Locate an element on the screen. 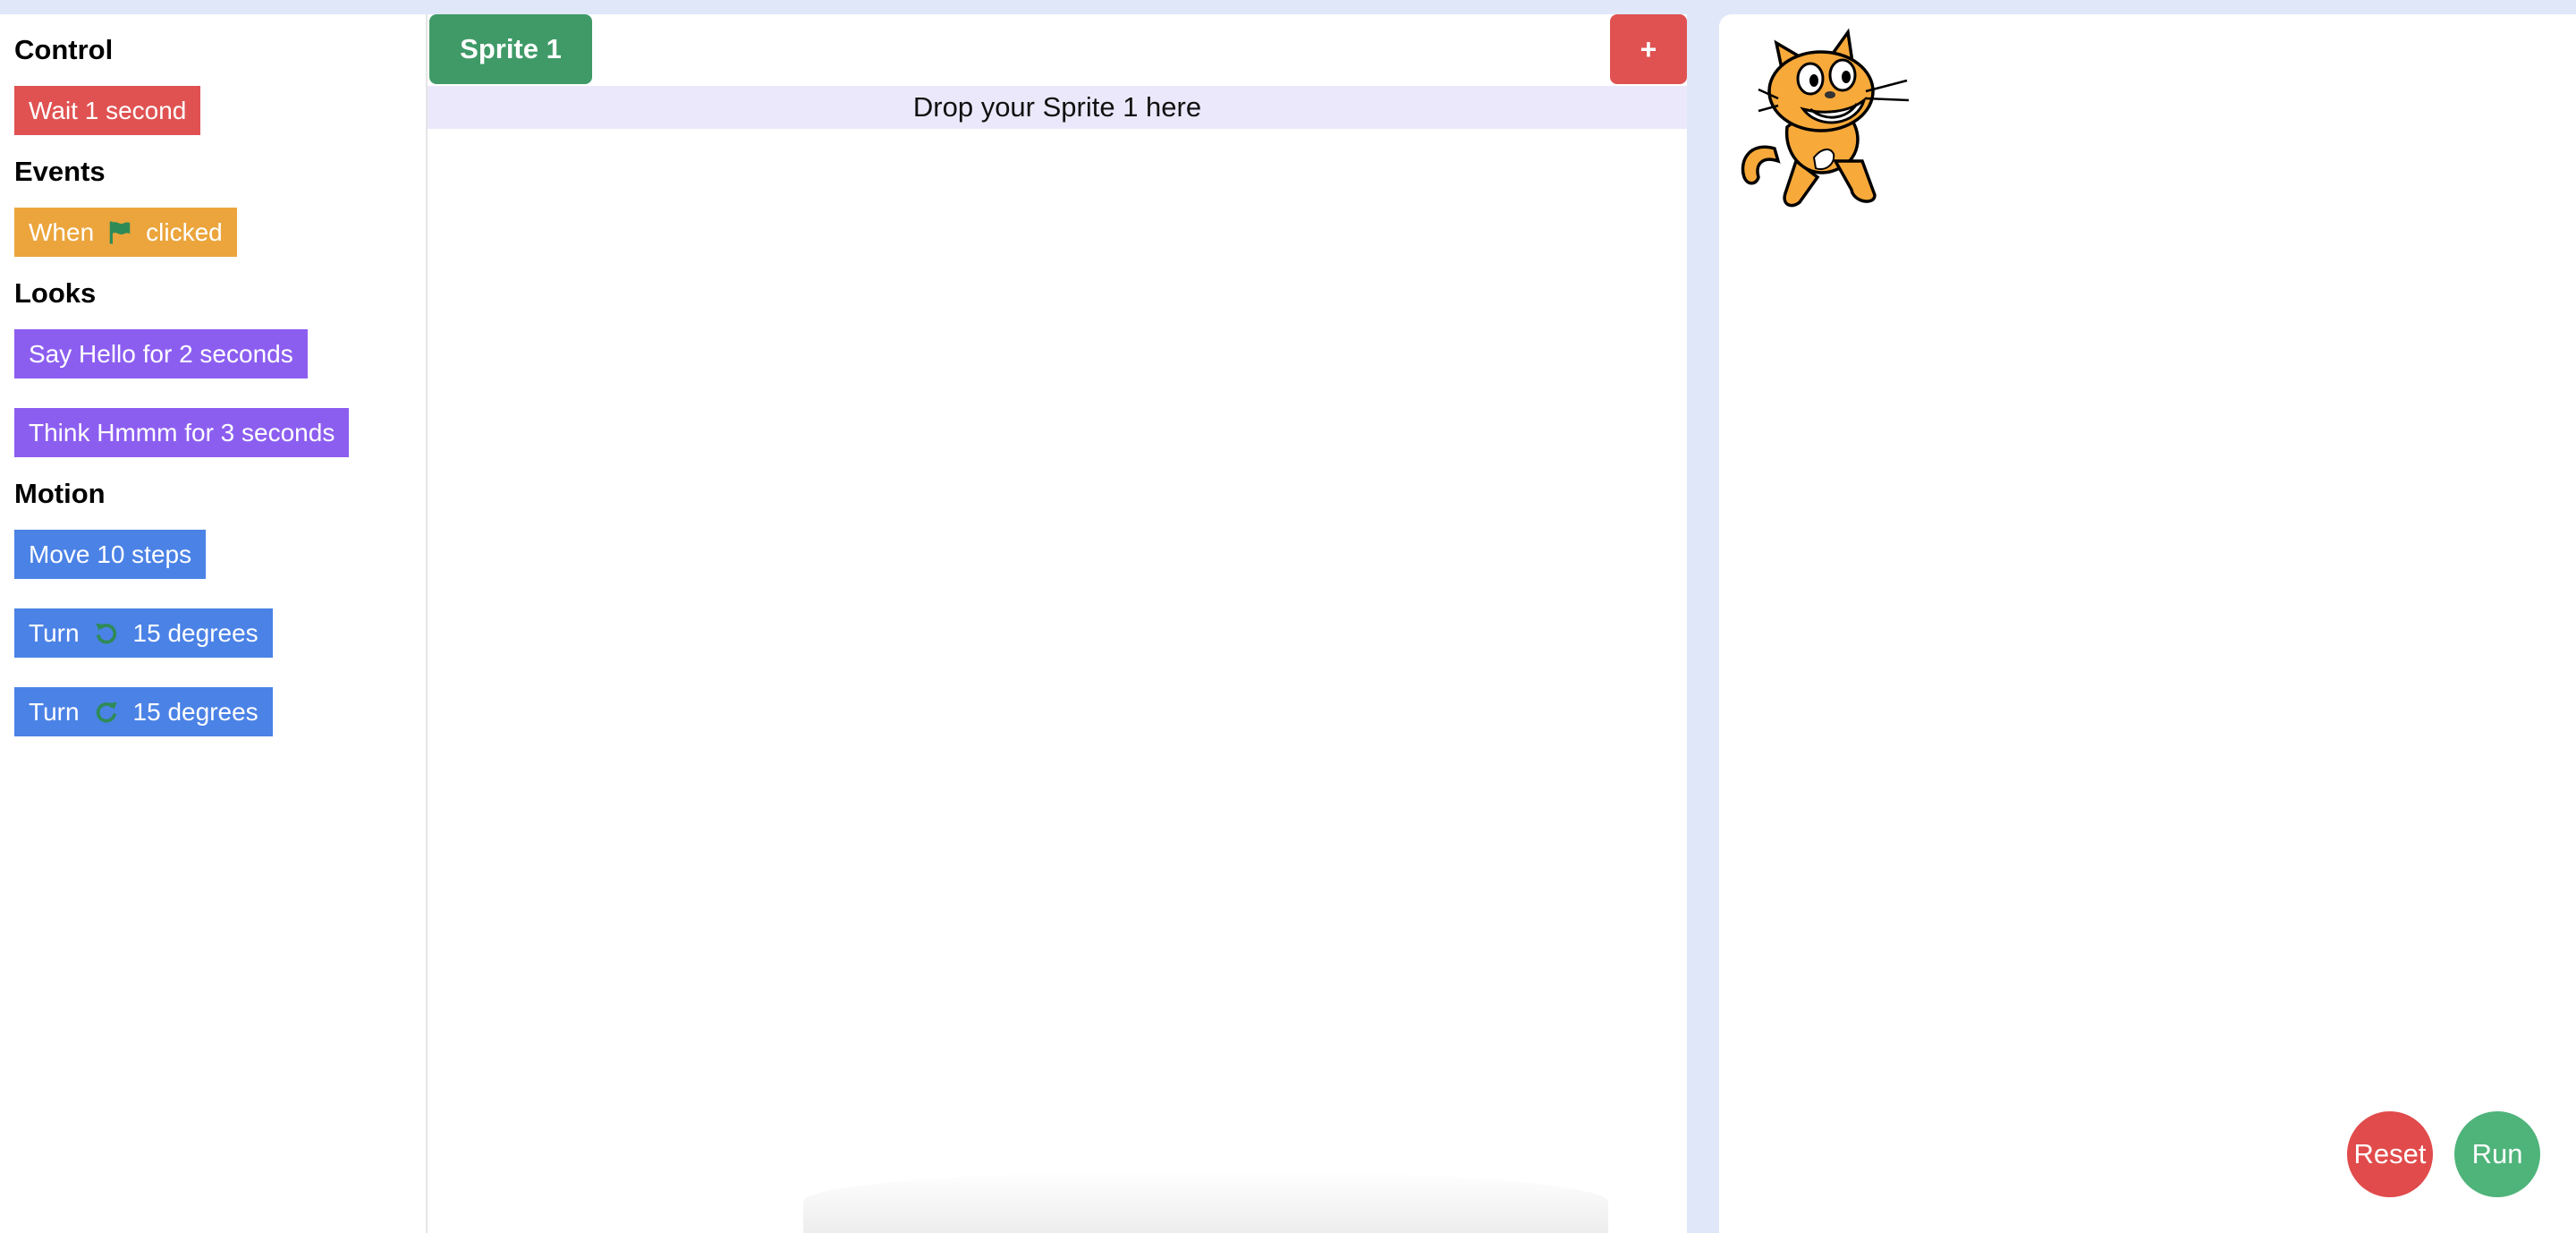  green-flag-icon is located at coordinates (119, 232).